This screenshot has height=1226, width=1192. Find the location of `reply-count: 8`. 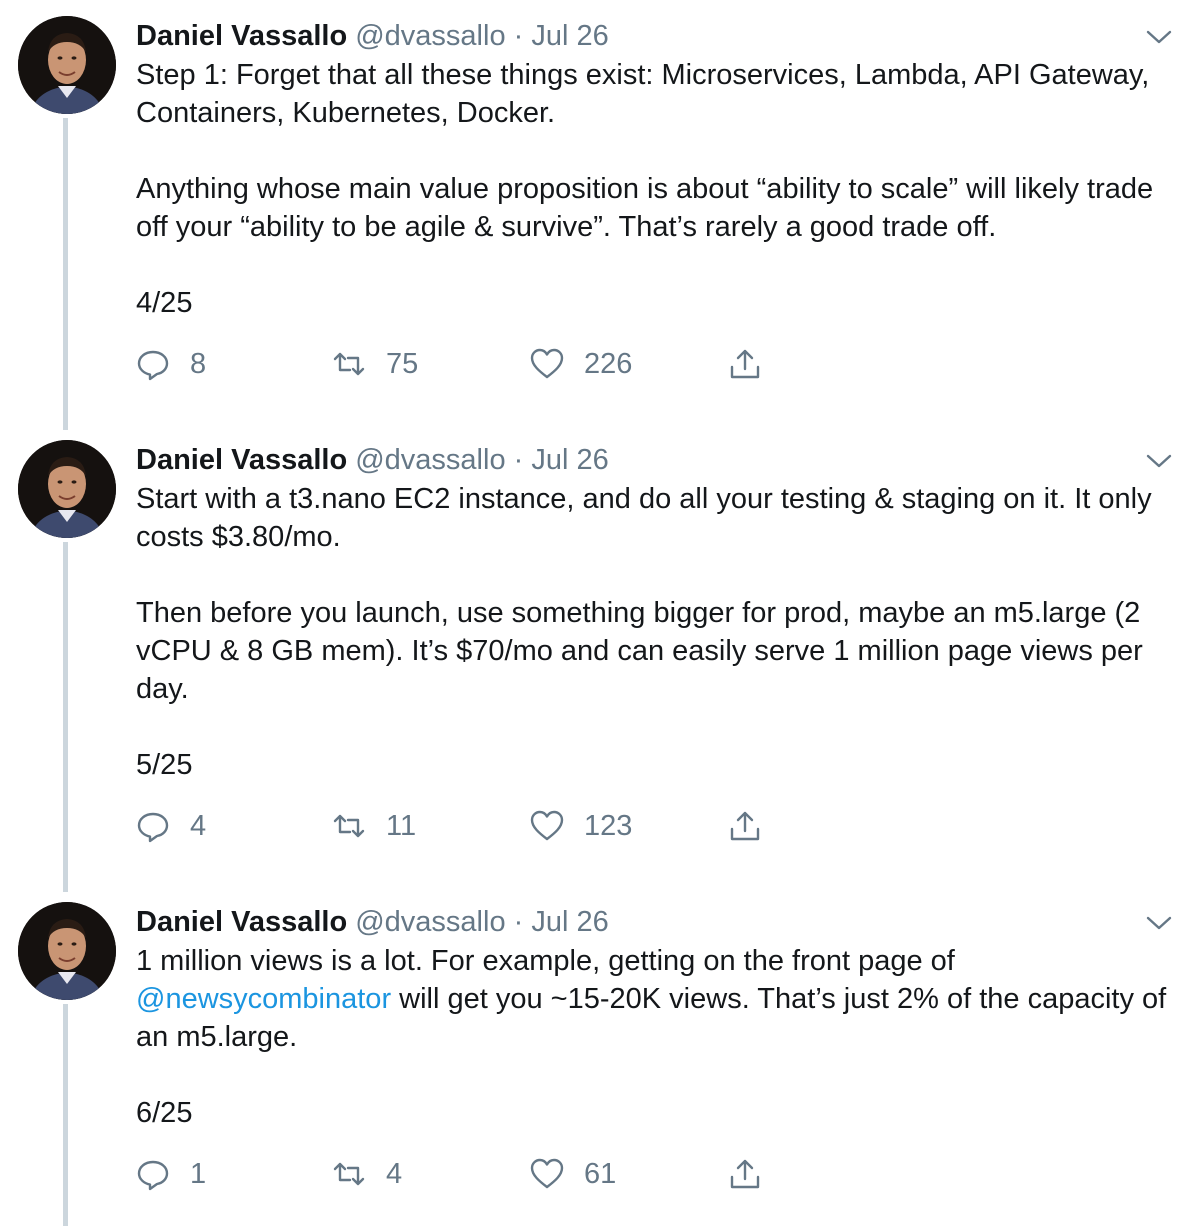

reply-count: 8 is located at coordinates (198, 364).